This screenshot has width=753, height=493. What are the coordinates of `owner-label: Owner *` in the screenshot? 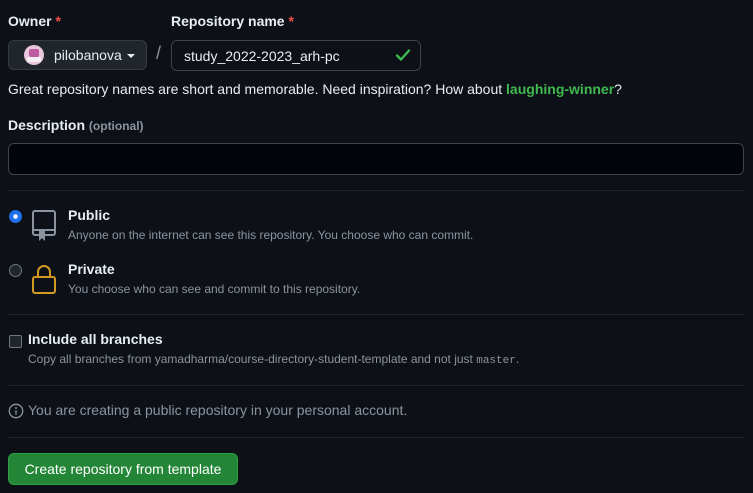 It's located at (34, 21).